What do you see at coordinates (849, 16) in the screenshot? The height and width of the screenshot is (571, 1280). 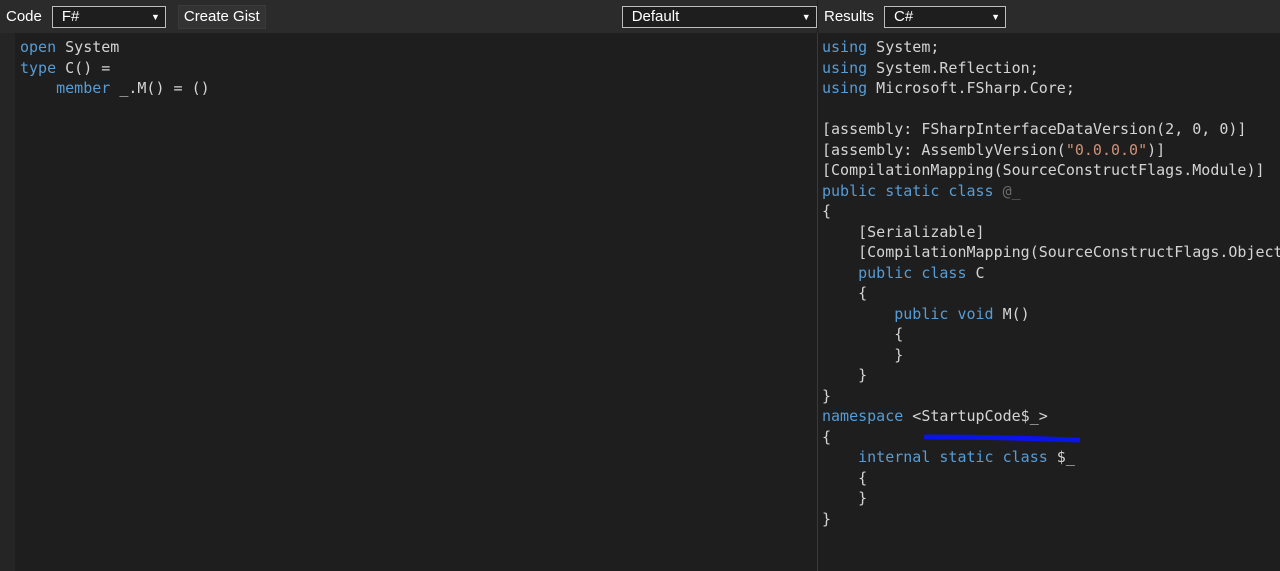 I see `results-label: Results` at bounding box center [849, 16].